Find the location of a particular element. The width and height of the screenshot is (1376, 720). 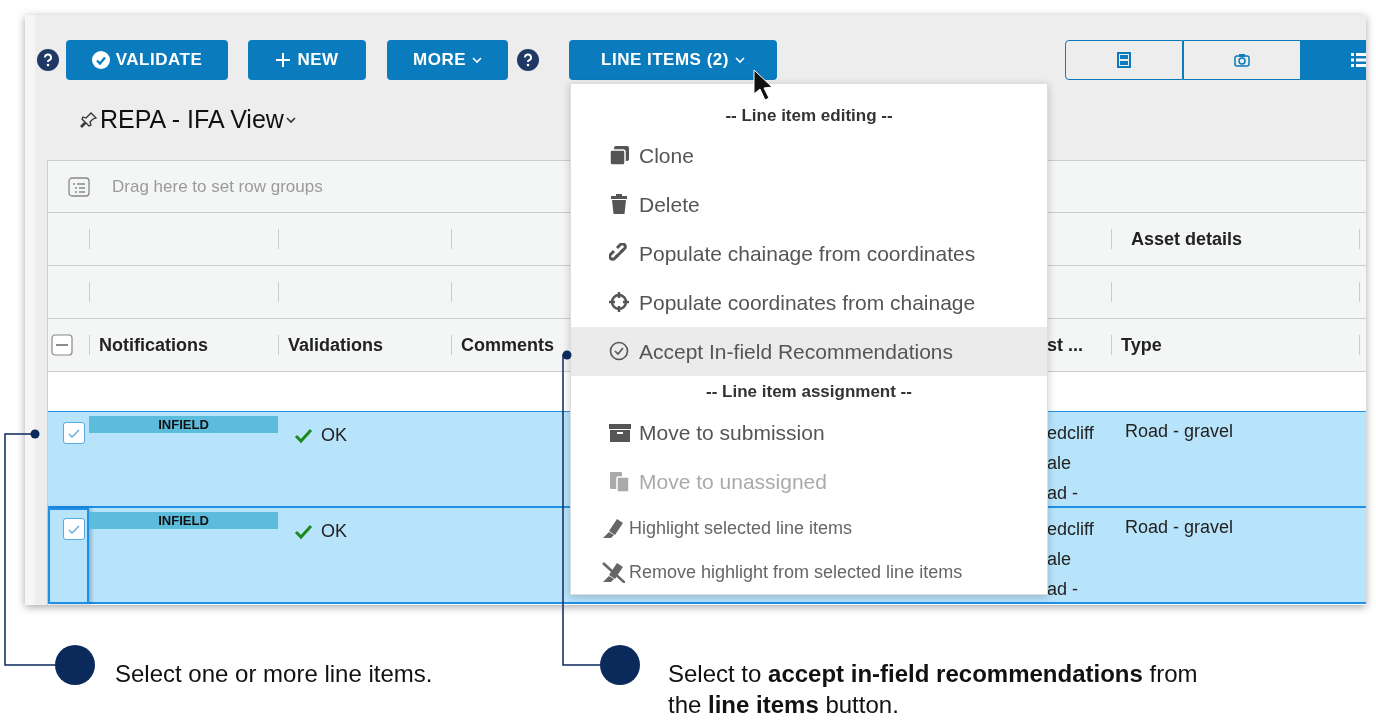

callout-text: Select to accept in-field recommendations from the line items button. is located at coordinates (933, 689).